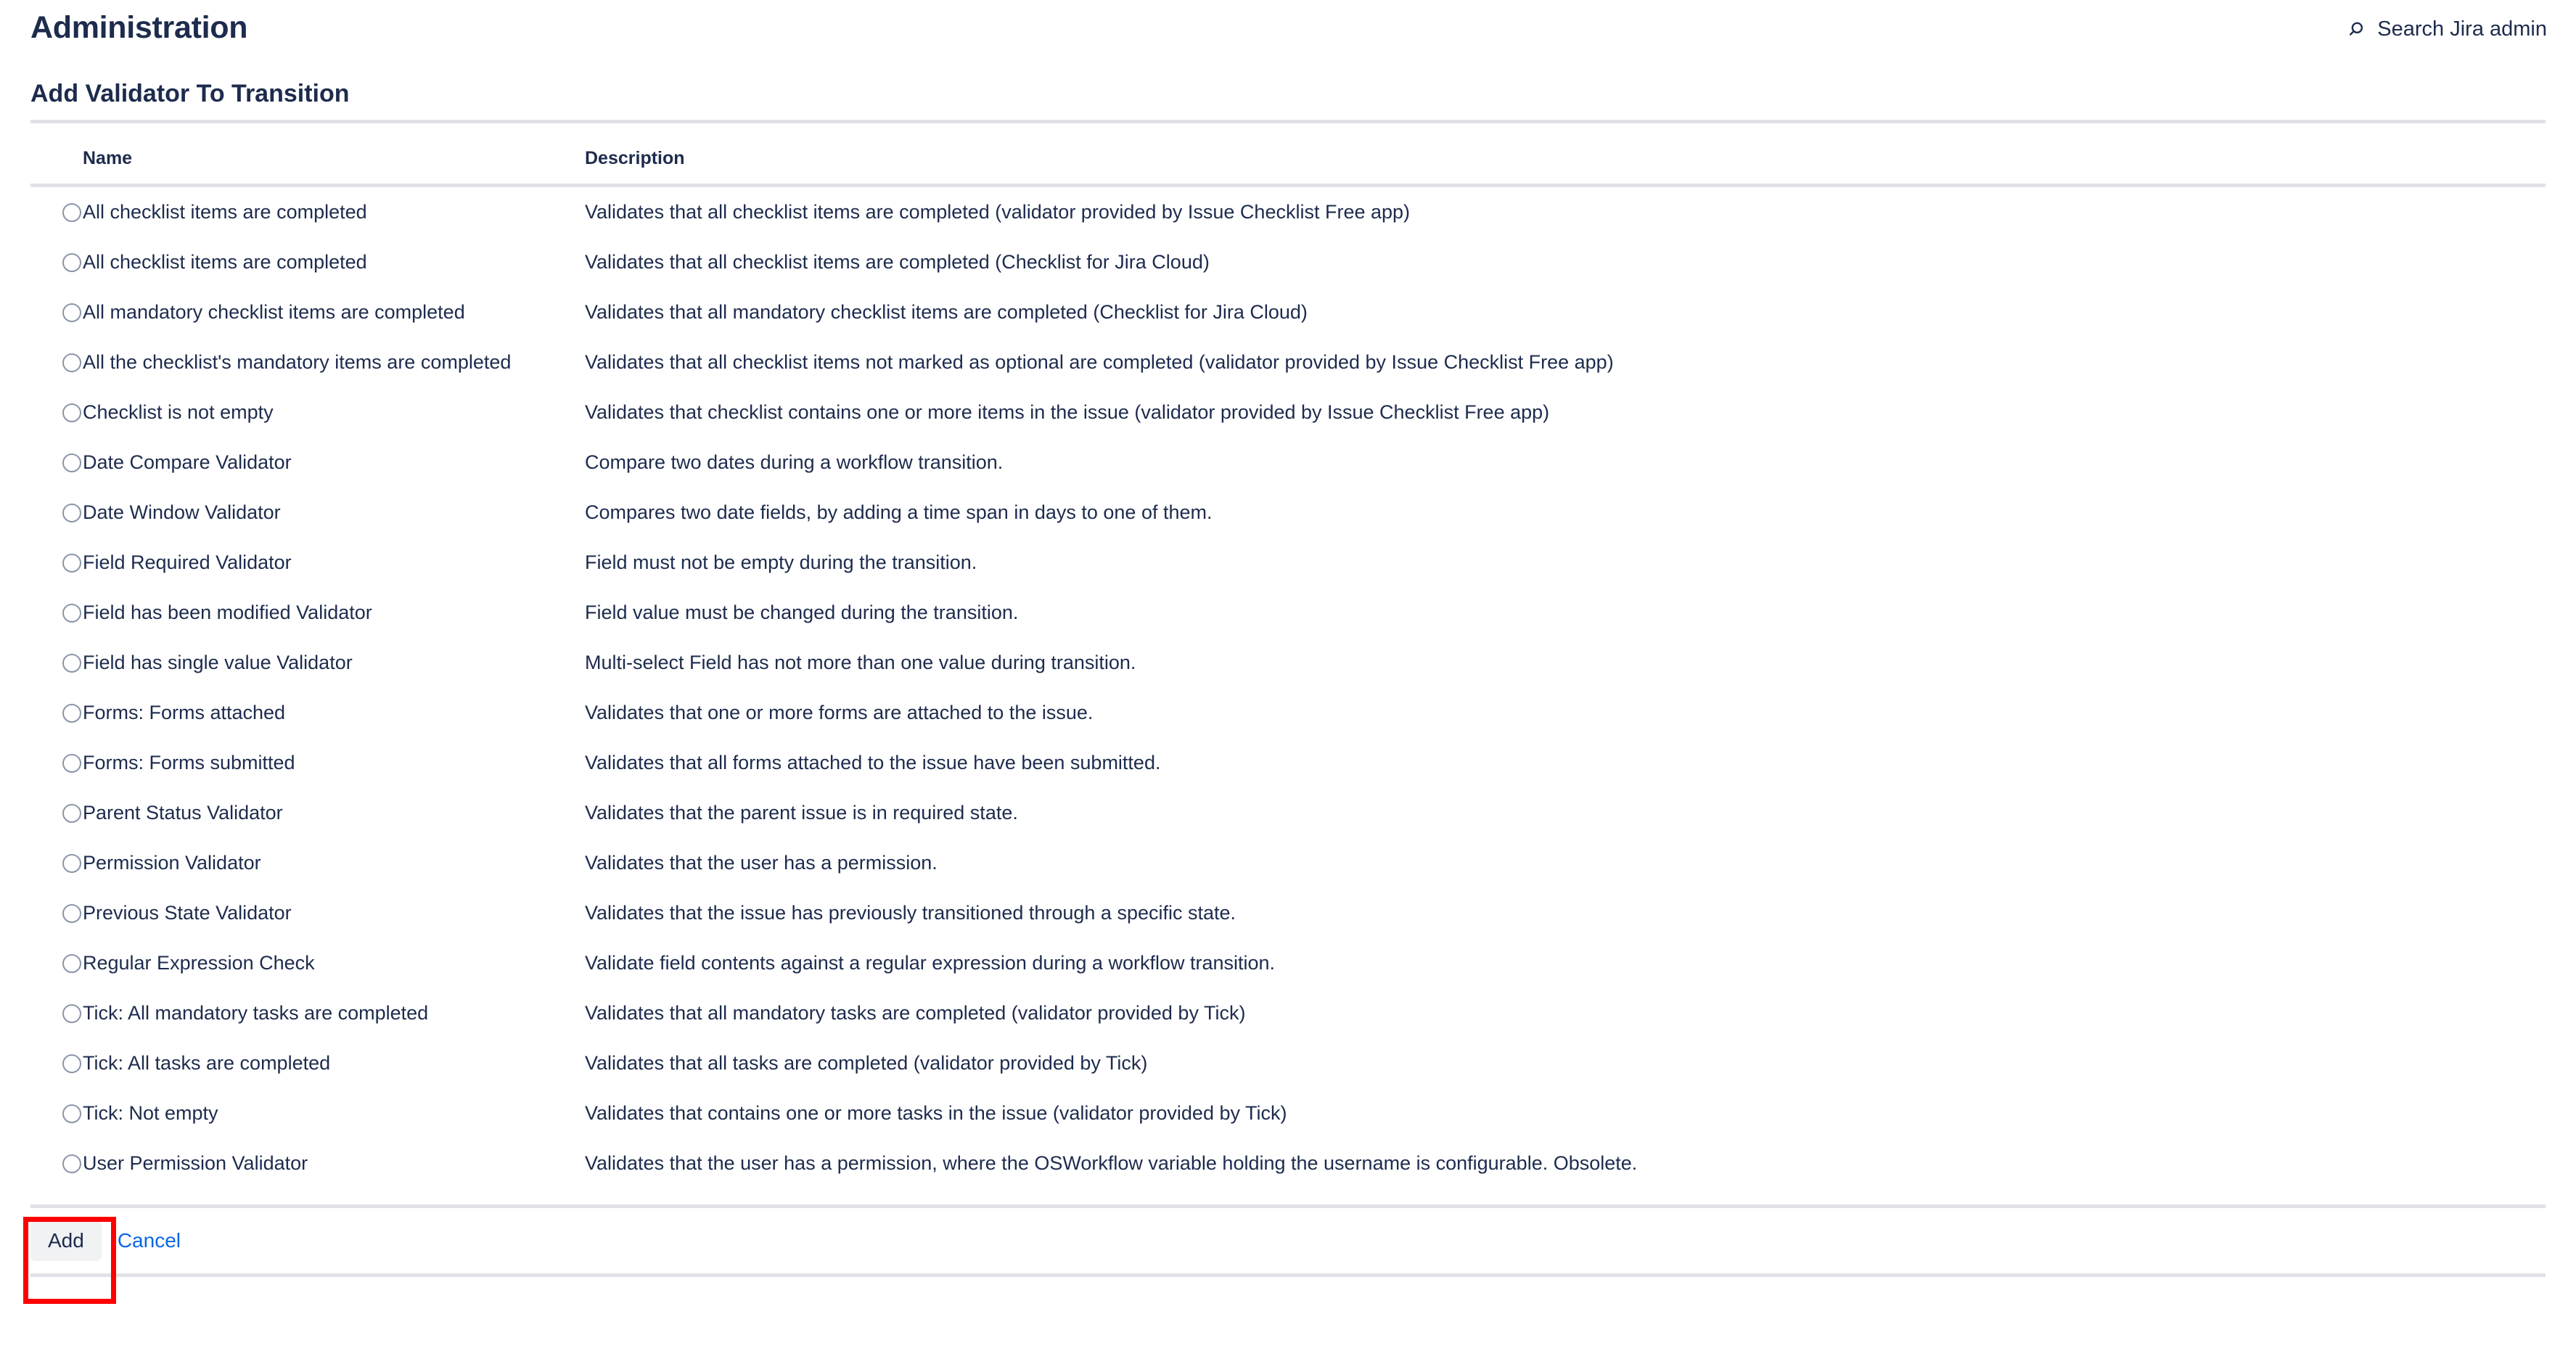 The image size is (2576, 1367). What do you see at coordinates (227, 613) in the screenshot?
I see `validator-name: Field has been modified Validator` at bounding box center [227, 613].